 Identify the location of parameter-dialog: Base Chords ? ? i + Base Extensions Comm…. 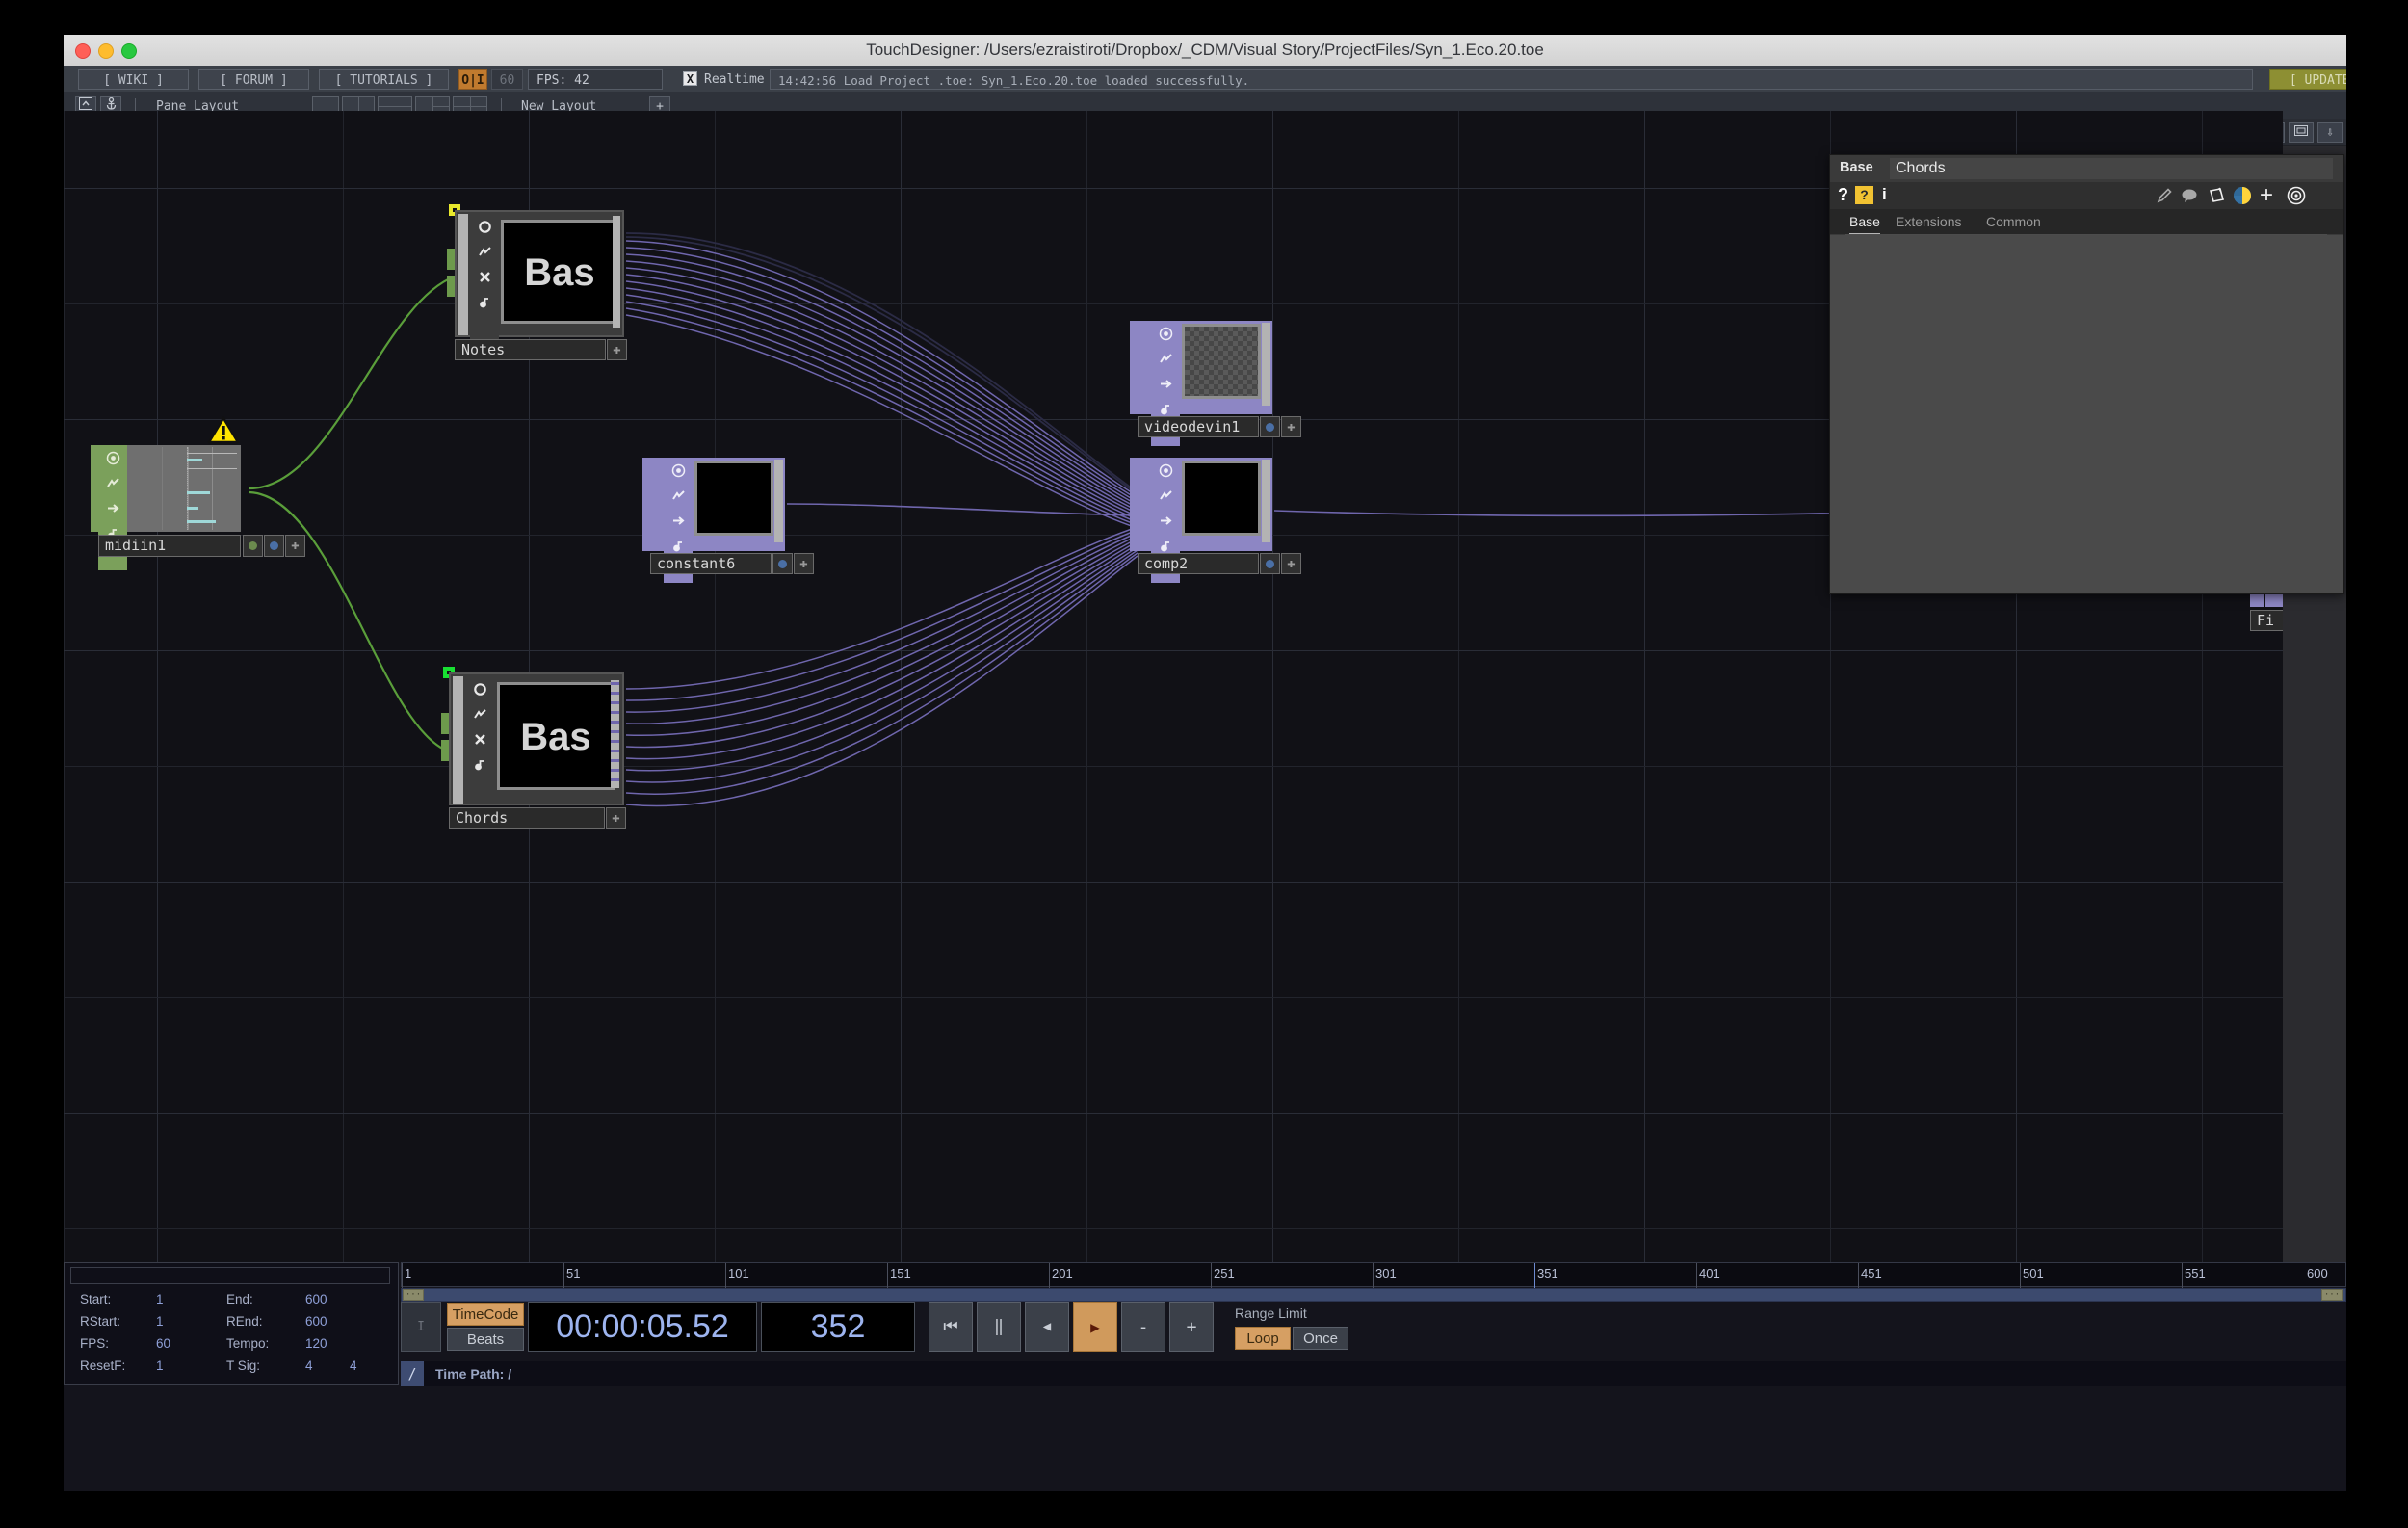
(2086, 374).